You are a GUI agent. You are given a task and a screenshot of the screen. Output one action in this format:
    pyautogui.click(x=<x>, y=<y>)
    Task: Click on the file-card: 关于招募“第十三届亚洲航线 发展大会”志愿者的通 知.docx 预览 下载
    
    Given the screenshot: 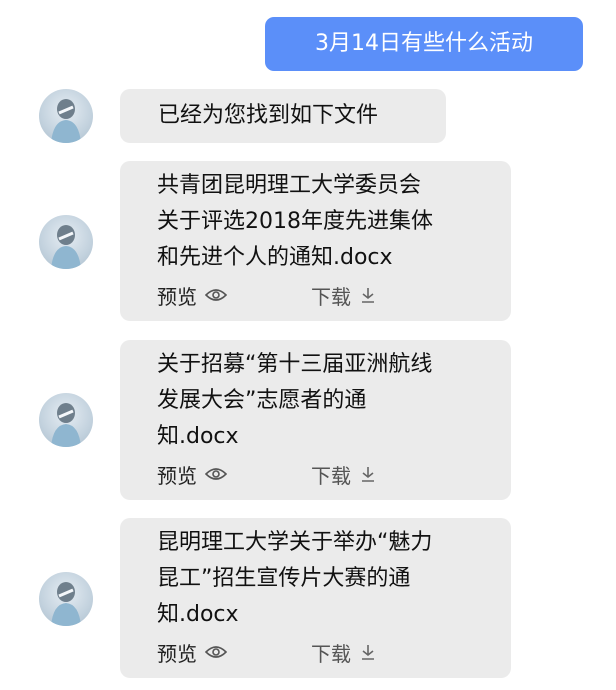 What is the action you would take?
    pyautogui.click(x=315, y=420)
    